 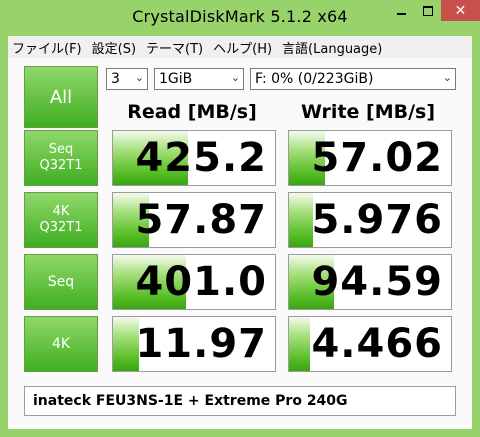 What do you see at coordinates (377, 158) in the screenshot?
I see `write-value: 57.02` at bounding box center [377, 158].